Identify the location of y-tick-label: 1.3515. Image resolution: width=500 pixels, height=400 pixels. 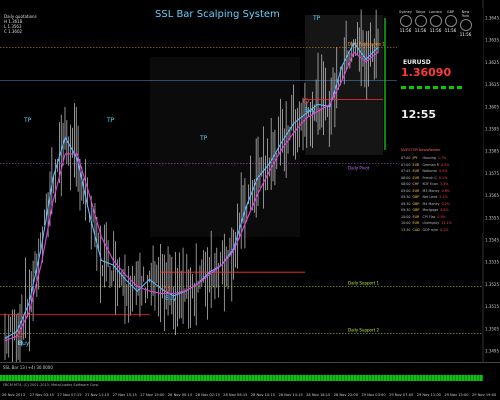
(492, 306).